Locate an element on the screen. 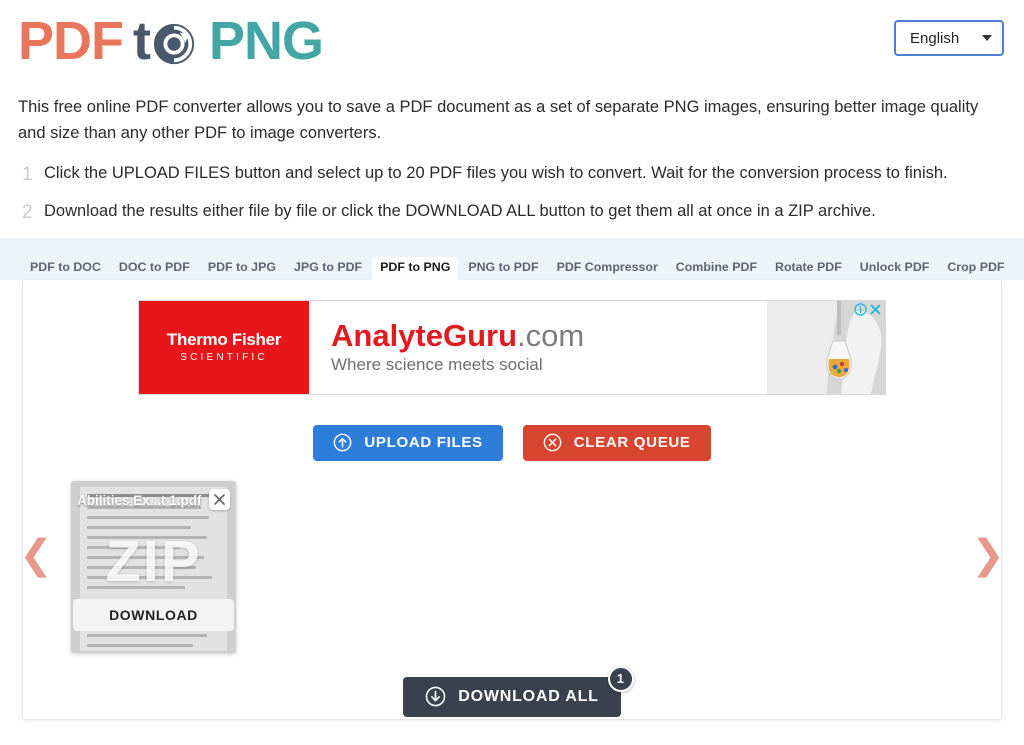  close-icon is located at coordinates (219, 499).